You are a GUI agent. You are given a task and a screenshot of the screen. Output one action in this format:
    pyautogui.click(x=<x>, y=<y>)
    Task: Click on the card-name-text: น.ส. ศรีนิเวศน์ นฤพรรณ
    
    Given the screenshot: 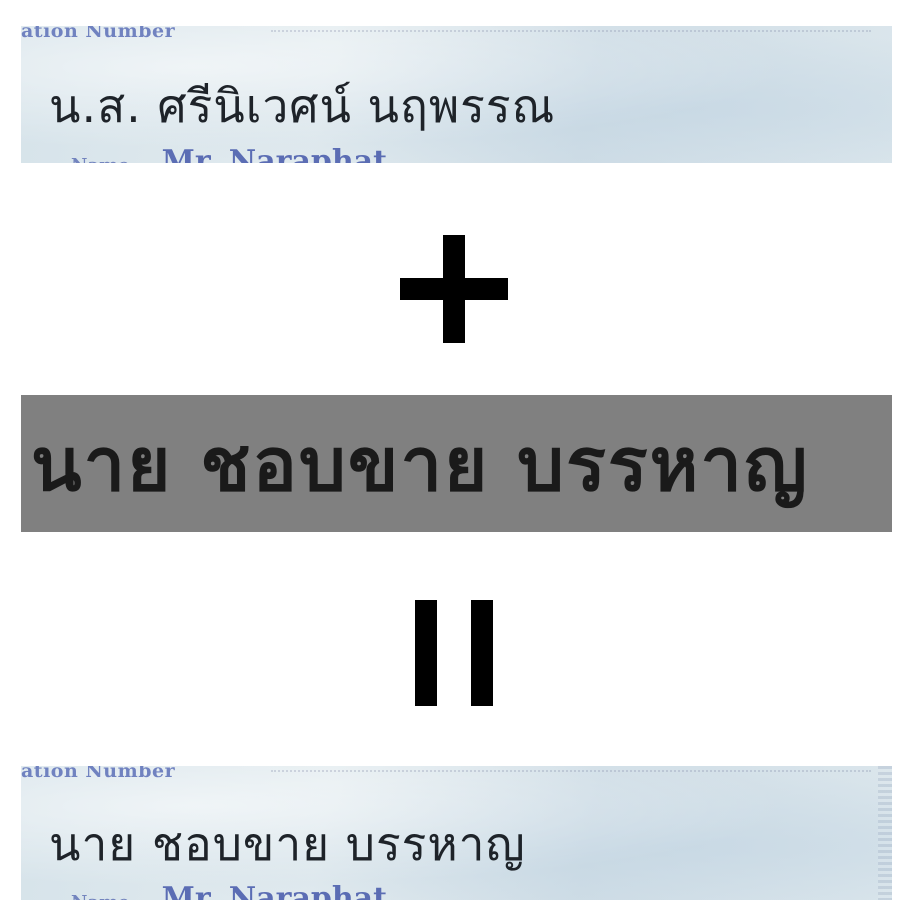 What is the action you would take?
    pyautogui.click(x=302, y=106)
    